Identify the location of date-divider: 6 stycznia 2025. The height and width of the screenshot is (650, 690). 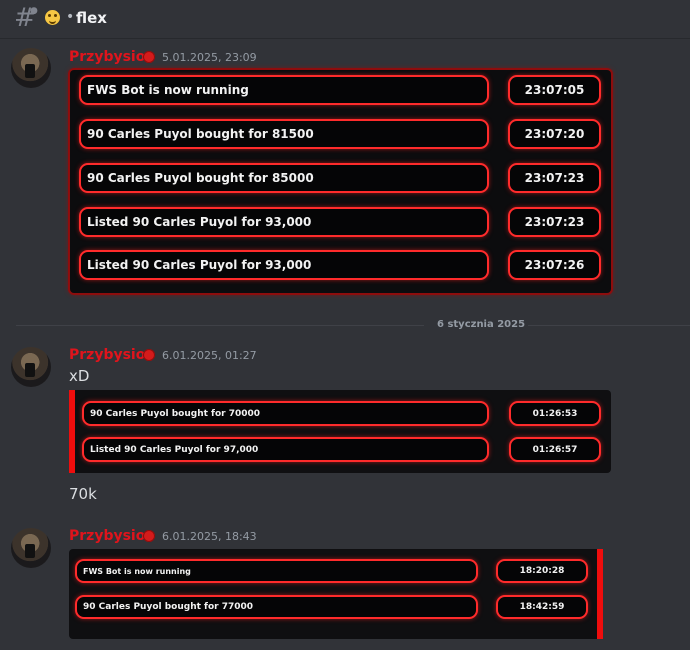
(481, 324).